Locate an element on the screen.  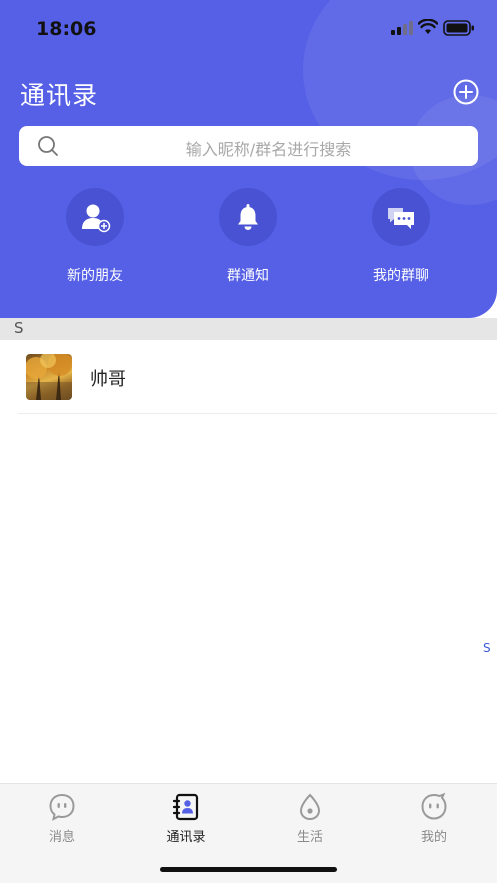
tab-messages-label: 消息 is located at coordinates (61, 837).